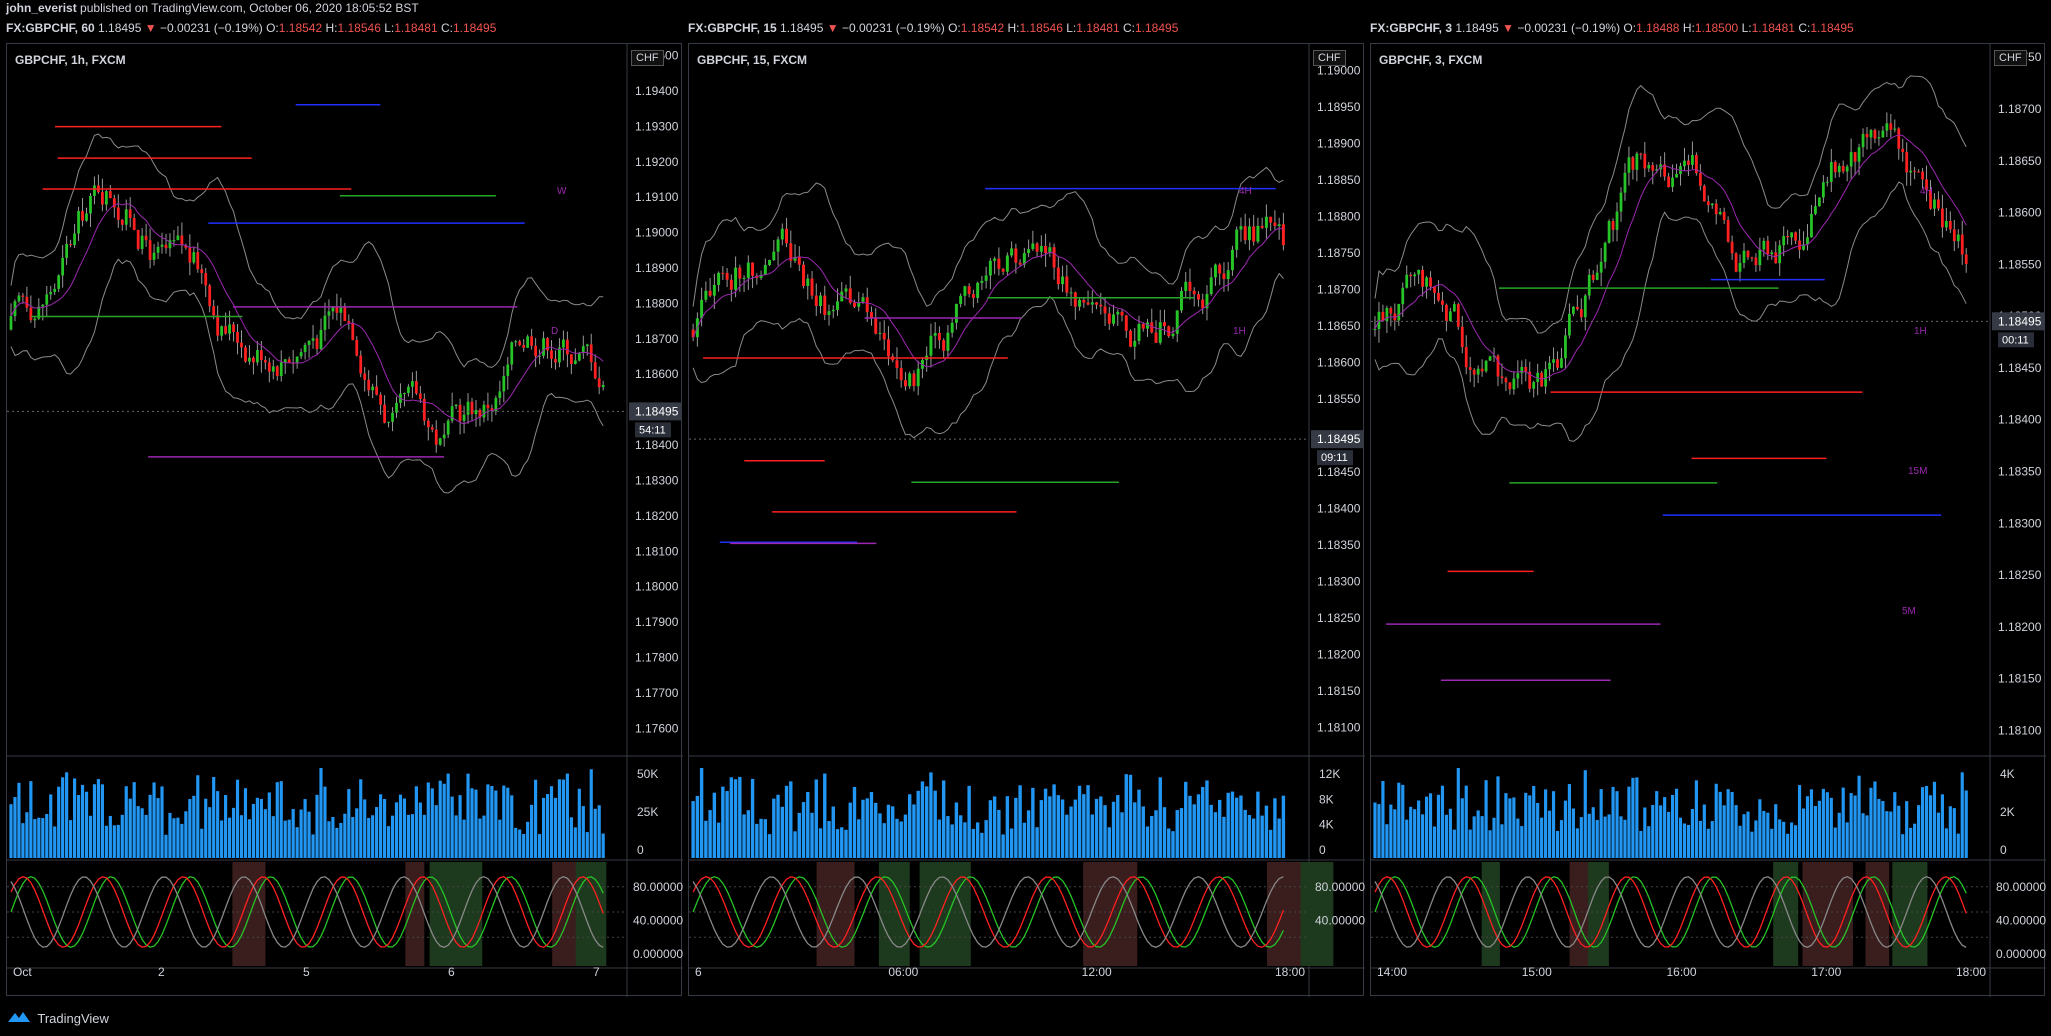 The height and width of the screenshot is (1036, 2051). Describe the element at coordinates (416, 28) in the screenshot. I see `low-value: 1.18481` at that location.